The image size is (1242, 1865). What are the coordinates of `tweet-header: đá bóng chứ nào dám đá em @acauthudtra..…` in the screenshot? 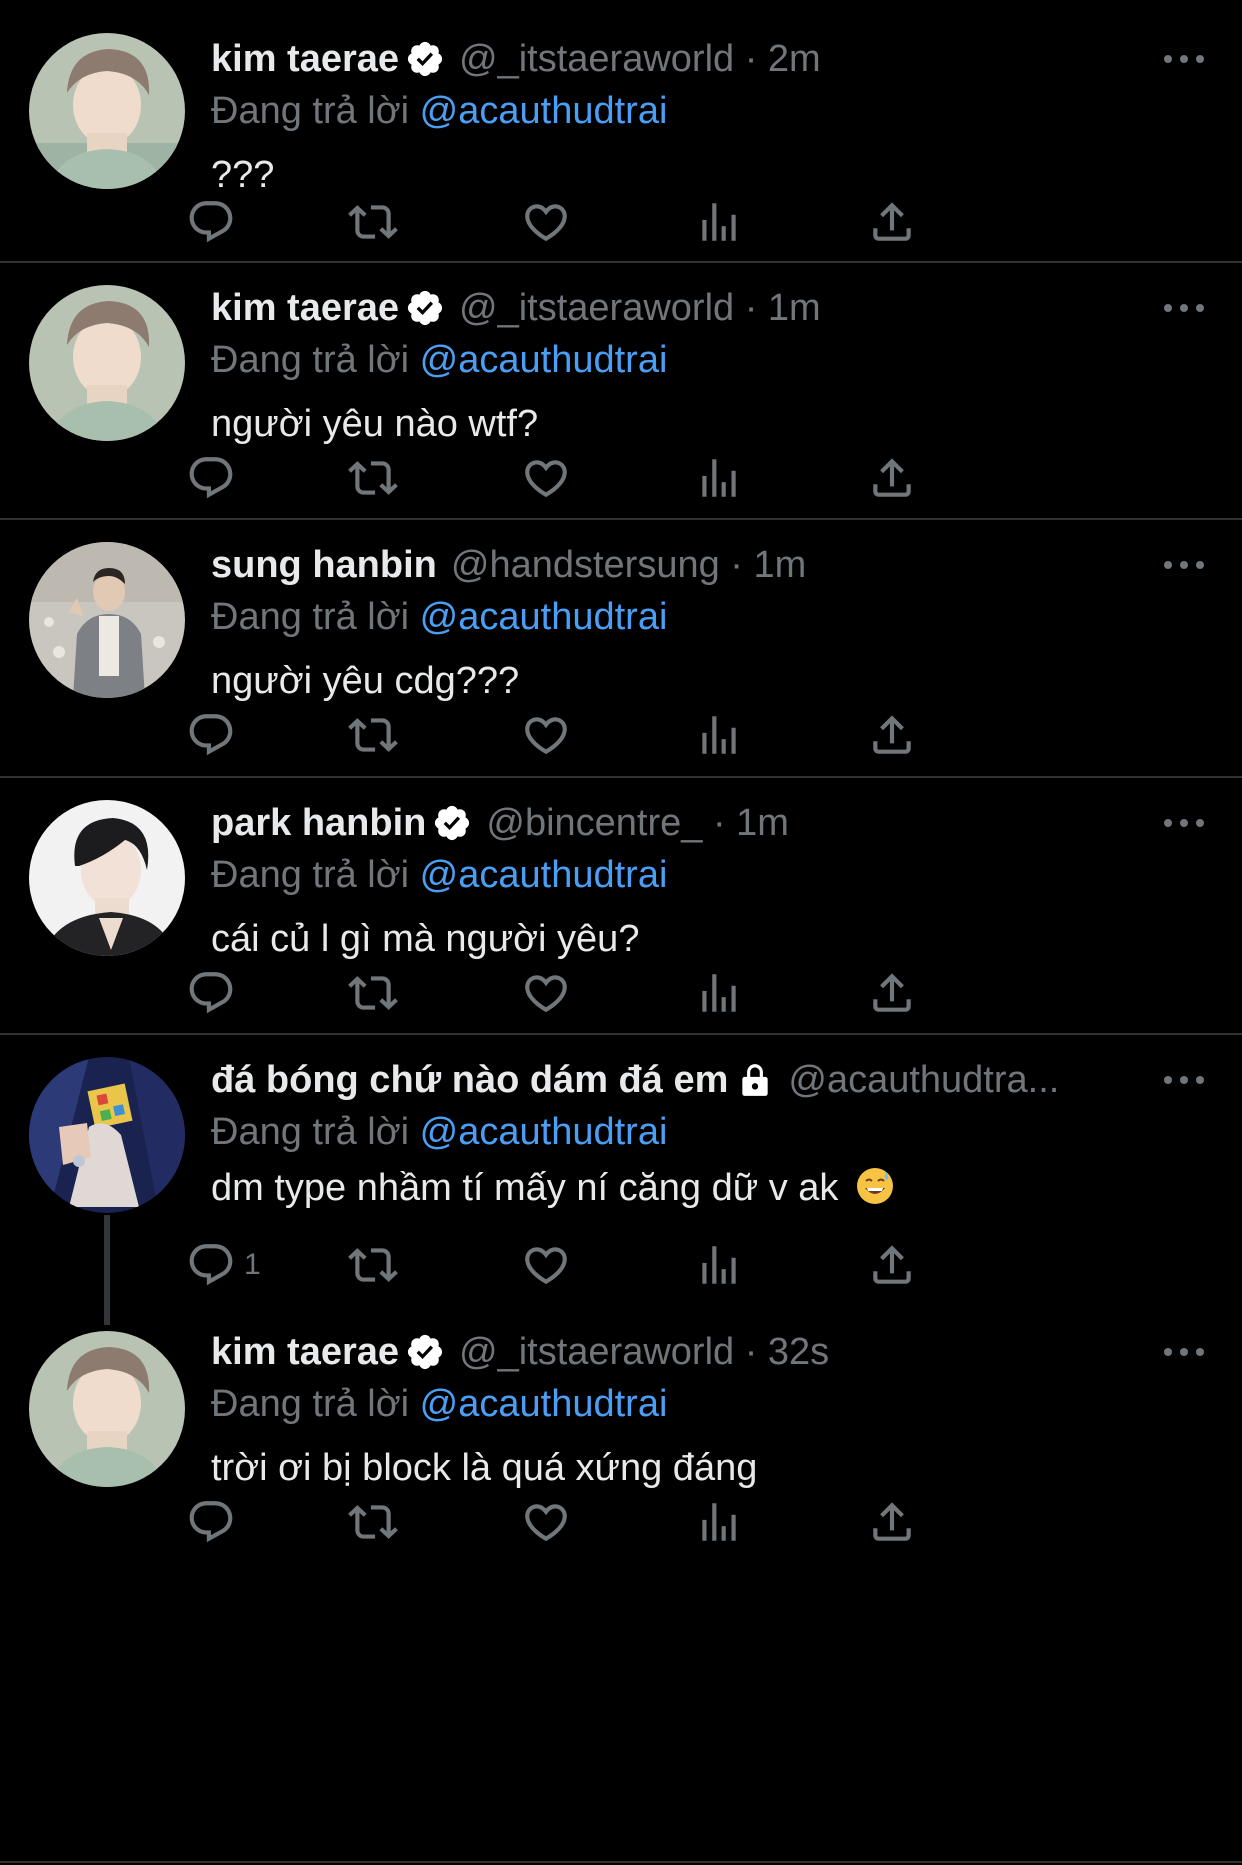 It's located at (711, 1080).